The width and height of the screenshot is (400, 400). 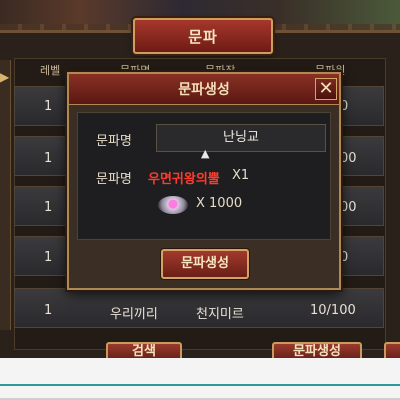 I want to click on mouse-cursor-icon: ▲, so click(x=205, y=153).